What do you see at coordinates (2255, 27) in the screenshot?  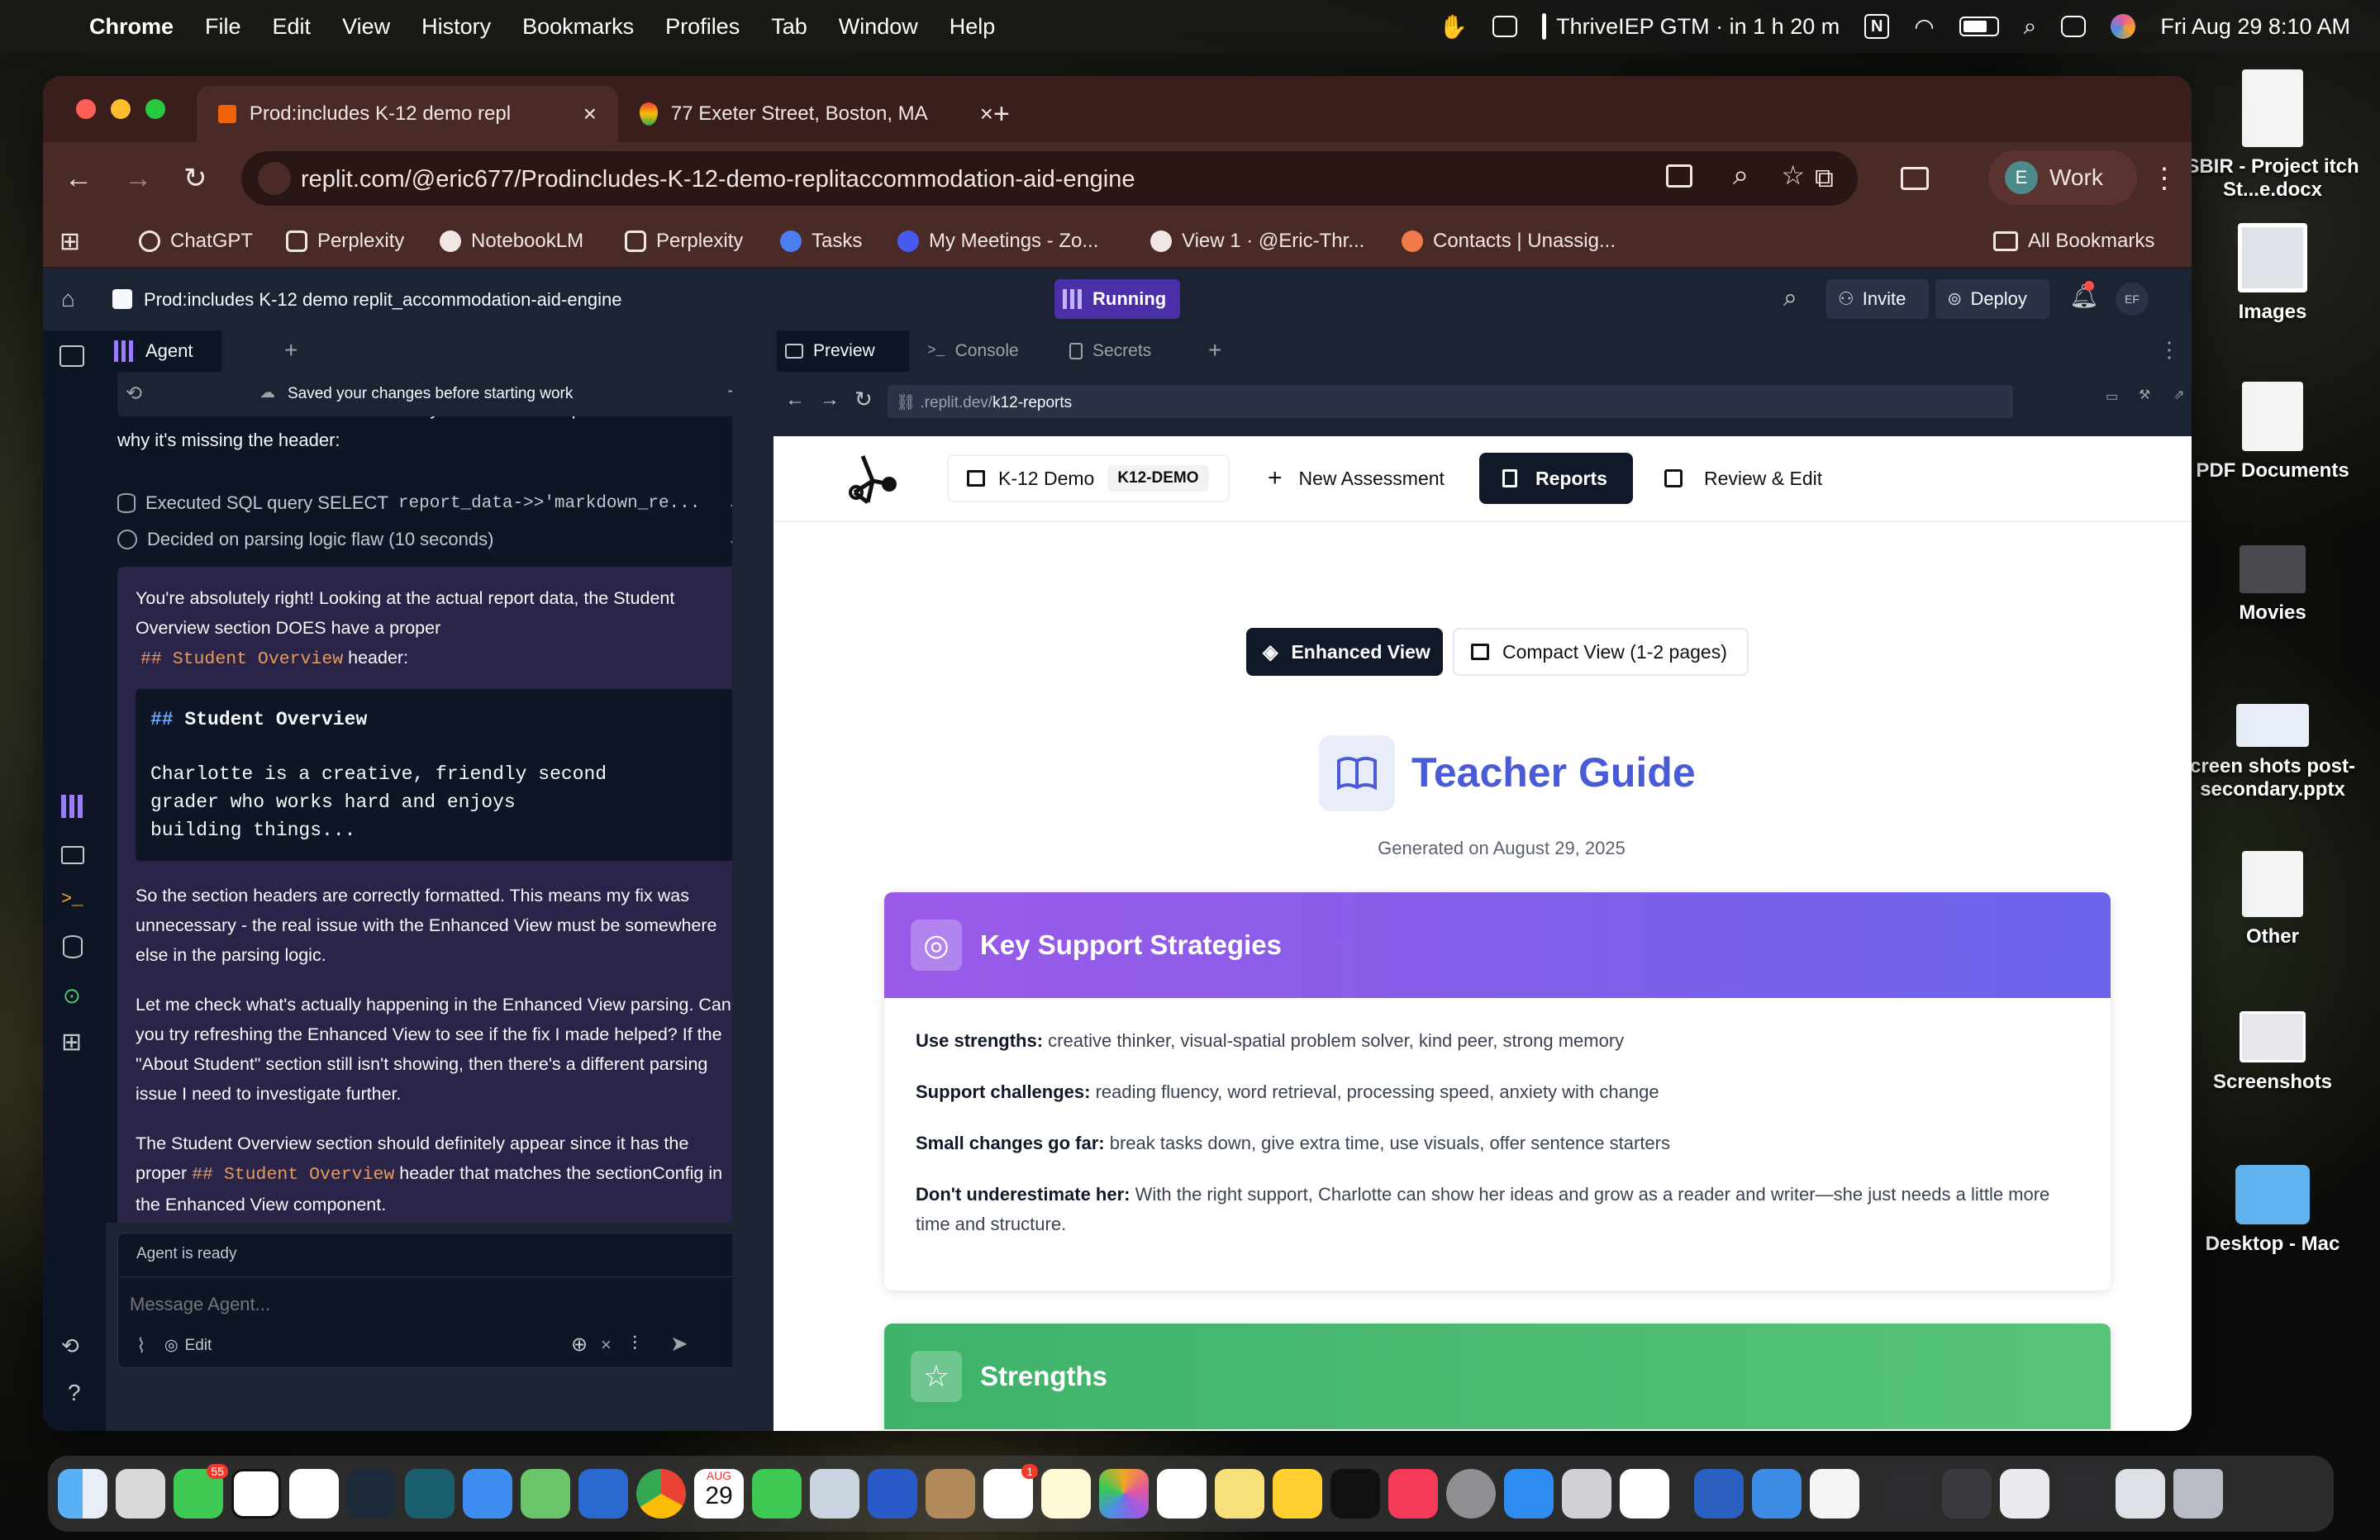 I see `clock: Fri Aug 29 8:10 AM` at bounding box center [2255, 27].